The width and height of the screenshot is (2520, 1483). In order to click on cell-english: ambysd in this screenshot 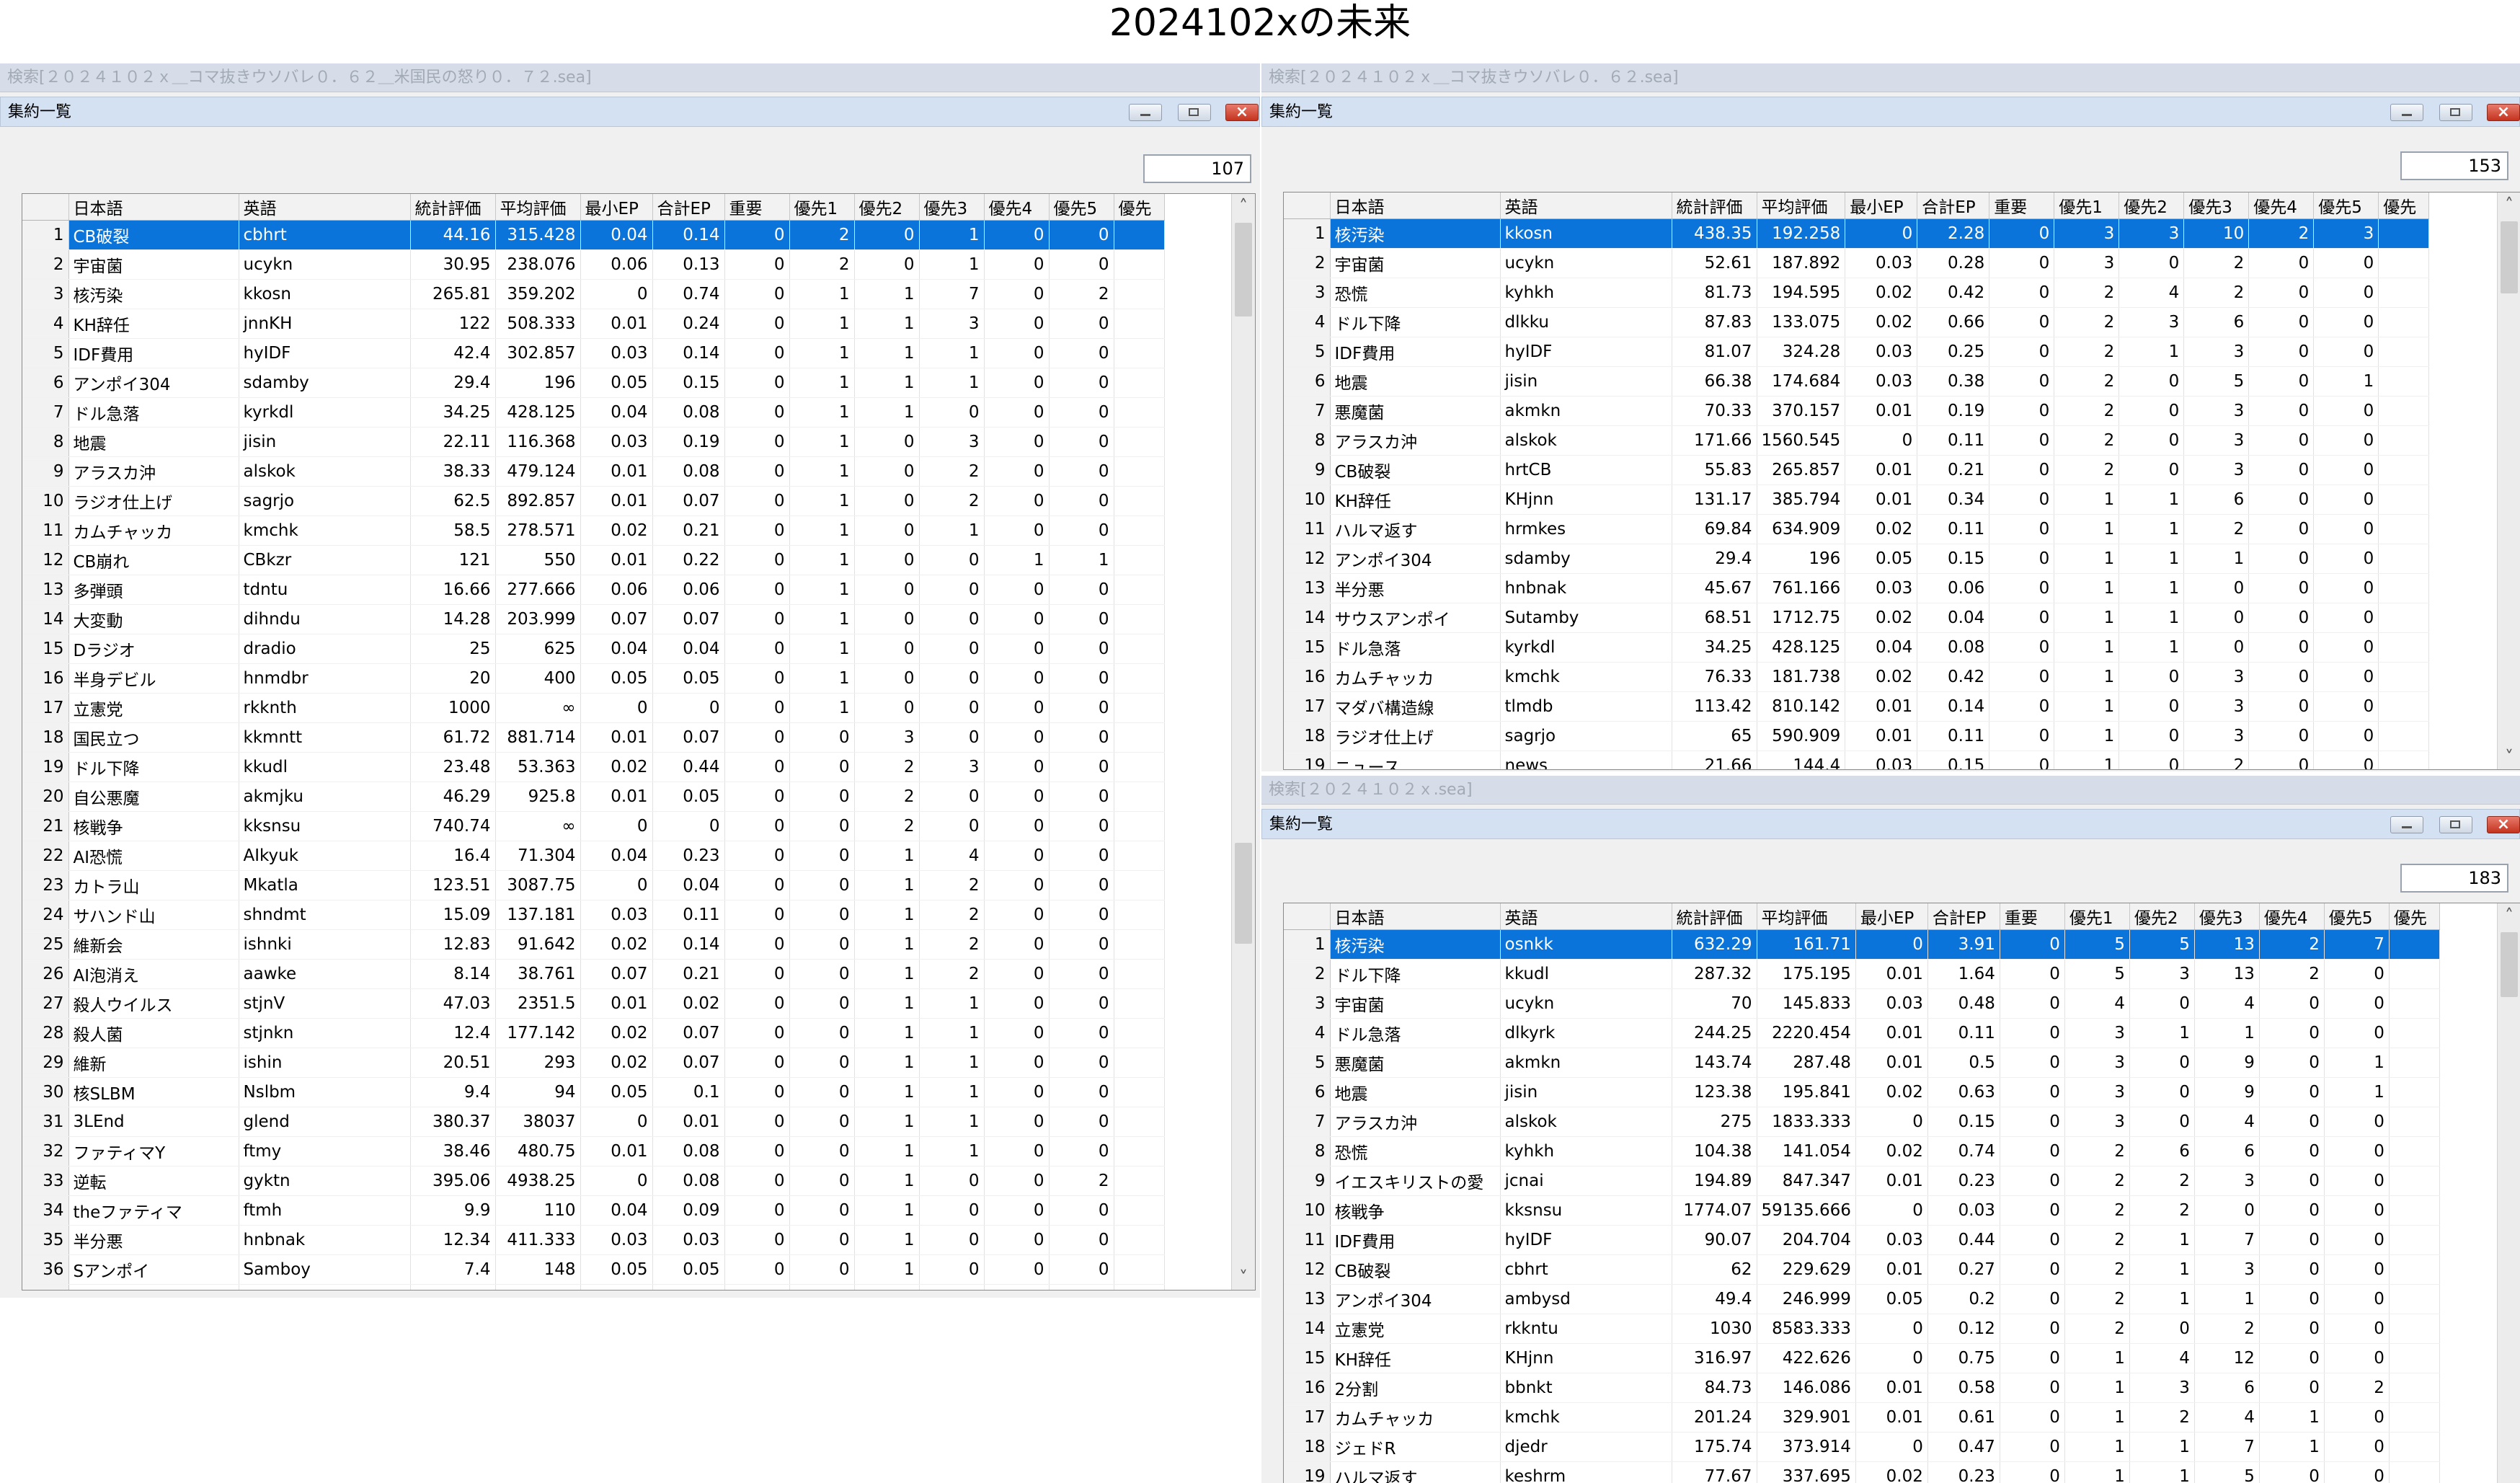, I will do `click(1586, 1299)`.